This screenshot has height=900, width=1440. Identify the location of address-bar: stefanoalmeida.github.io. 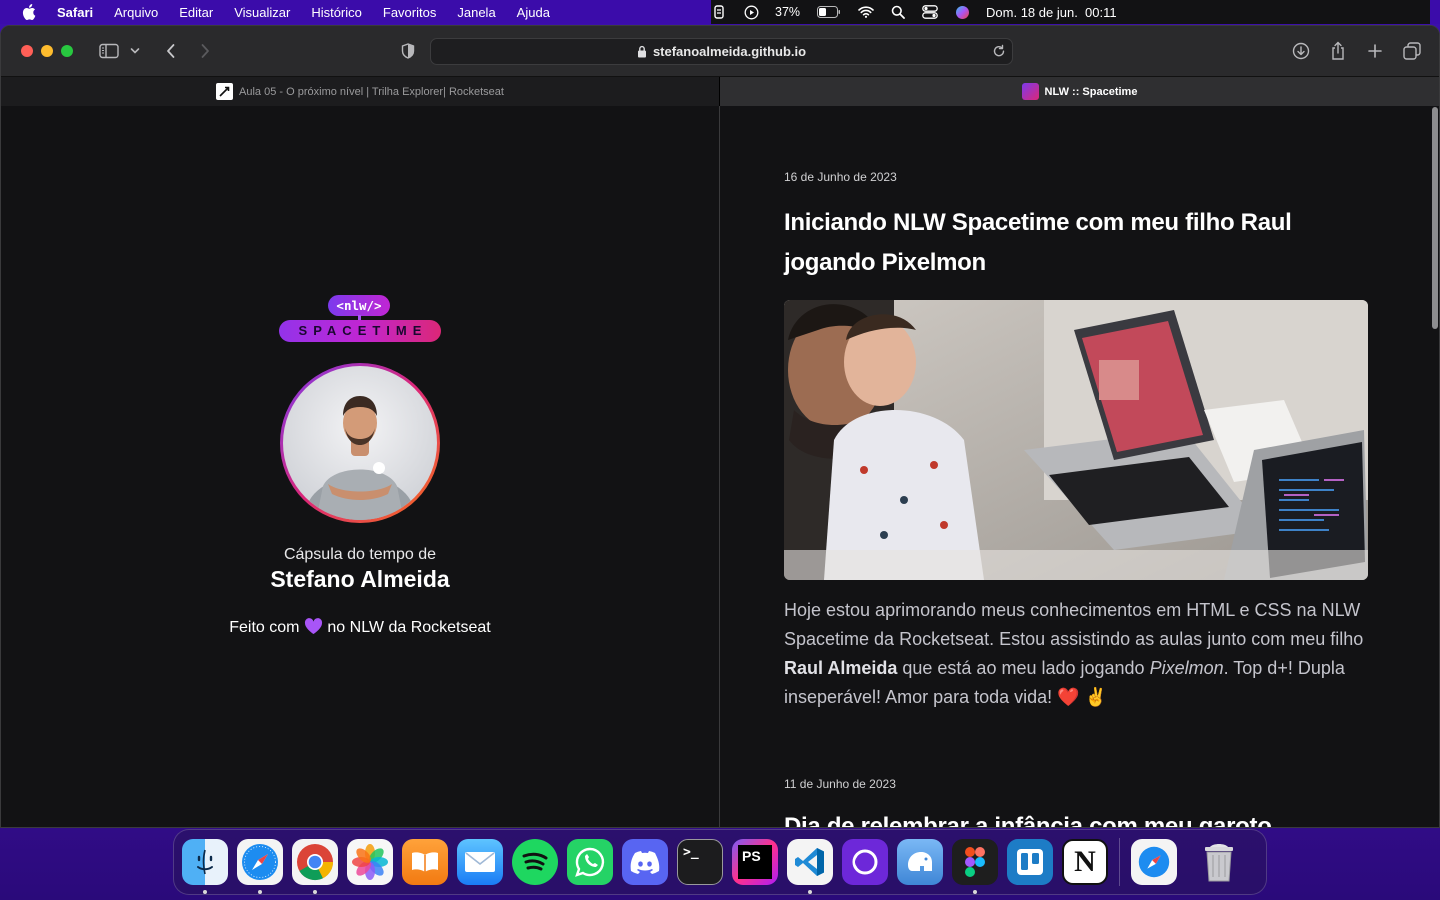
(721, 51).